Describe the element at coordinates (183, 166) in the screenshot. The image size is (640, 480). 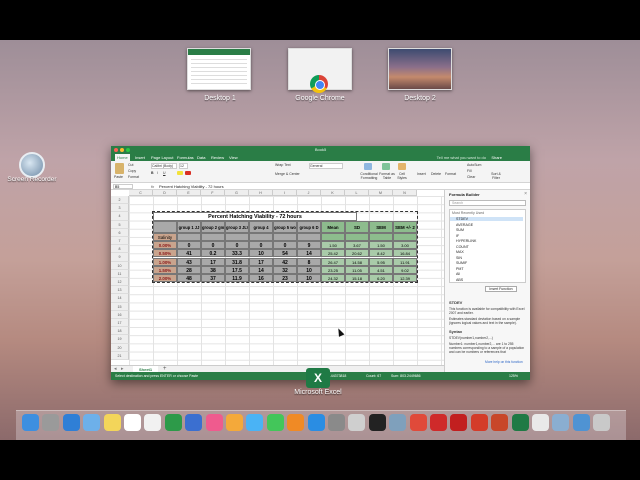
I see `font-size-select: 12` at that location.